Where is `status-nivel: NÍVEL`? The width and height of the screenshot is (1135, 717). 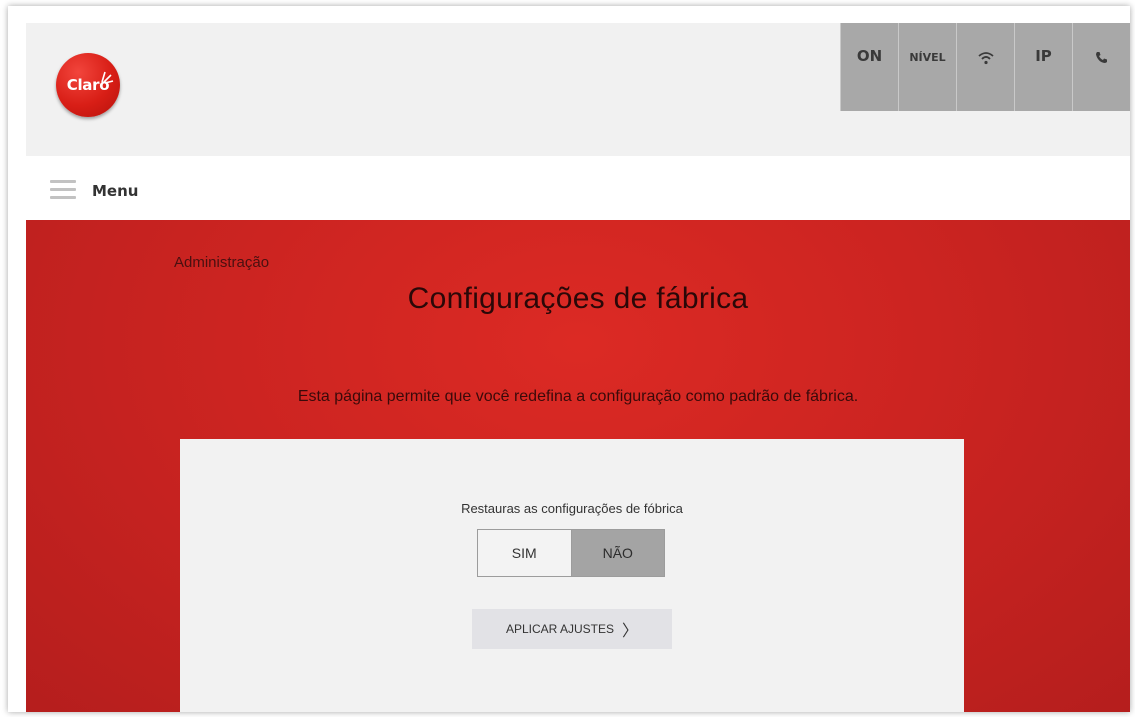
status-nivel: NÍVEL is located at coordinates (927, 67).